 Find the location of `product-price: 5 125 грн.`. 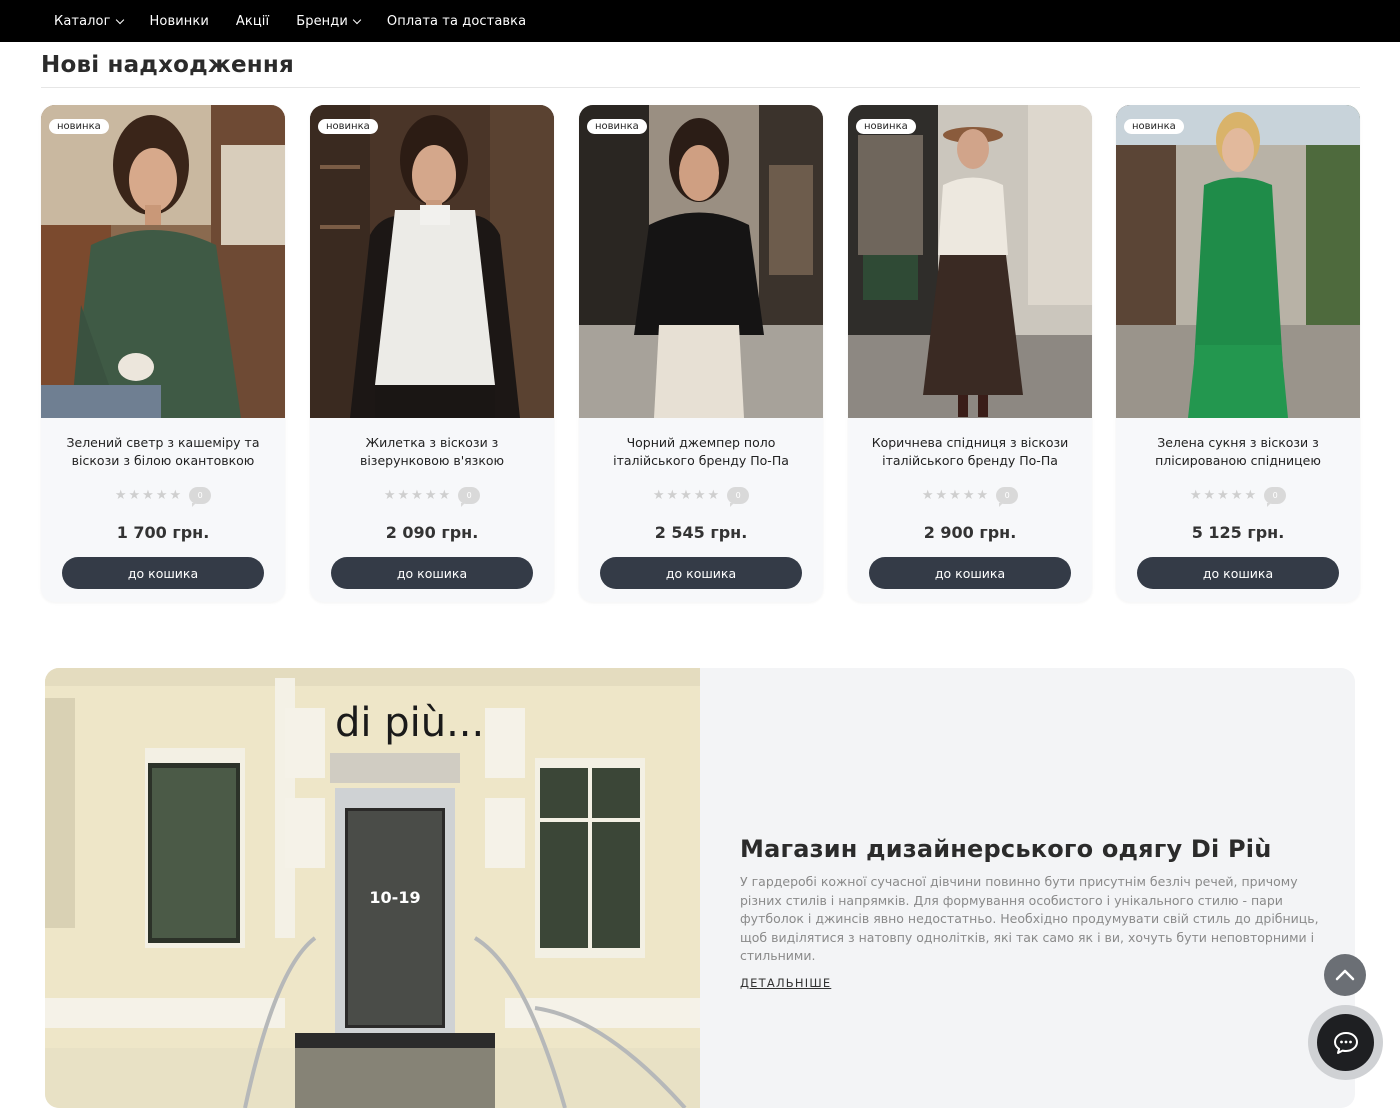

product-price: 5 125 грн. is located at coordinates (1238, 532).